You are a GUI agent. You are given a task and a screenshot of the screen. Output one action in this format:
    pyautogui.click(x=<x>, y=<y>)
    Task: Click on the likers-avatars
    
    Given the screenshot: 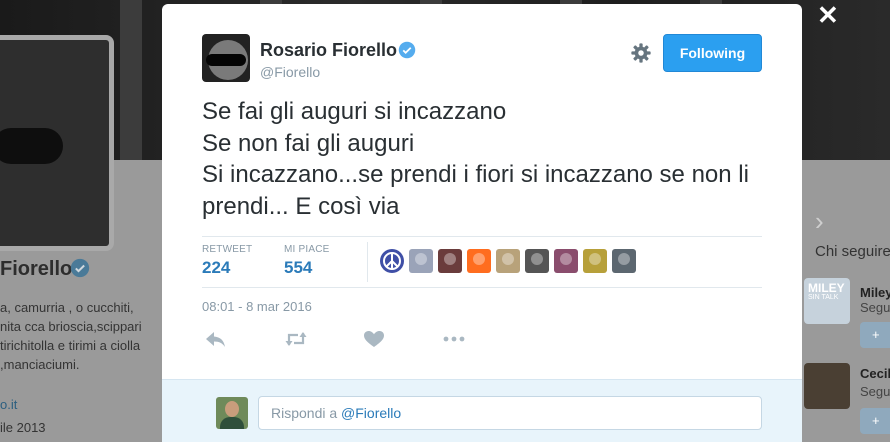 What is the action you would take?
    pyautogui.click(x=508, y=261)
    